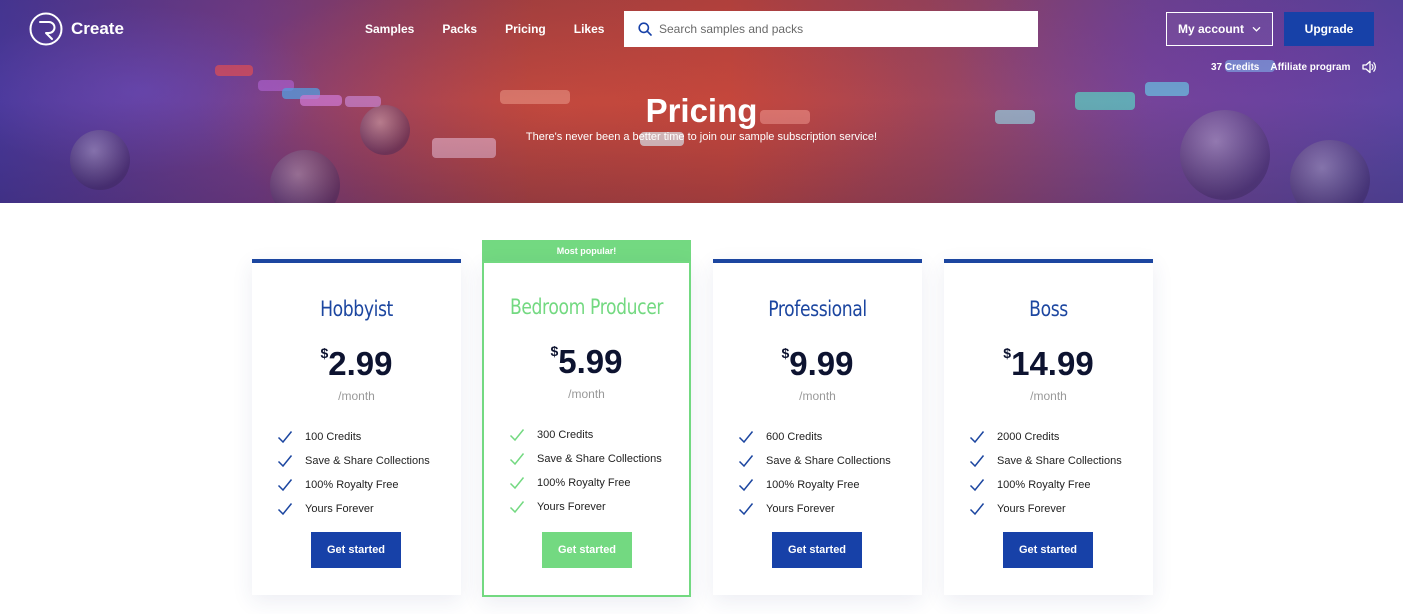 Image resolution: width=1403 pixels, height=614 pixels. I want to click on currency-symbol: $, so click(1007, 353).